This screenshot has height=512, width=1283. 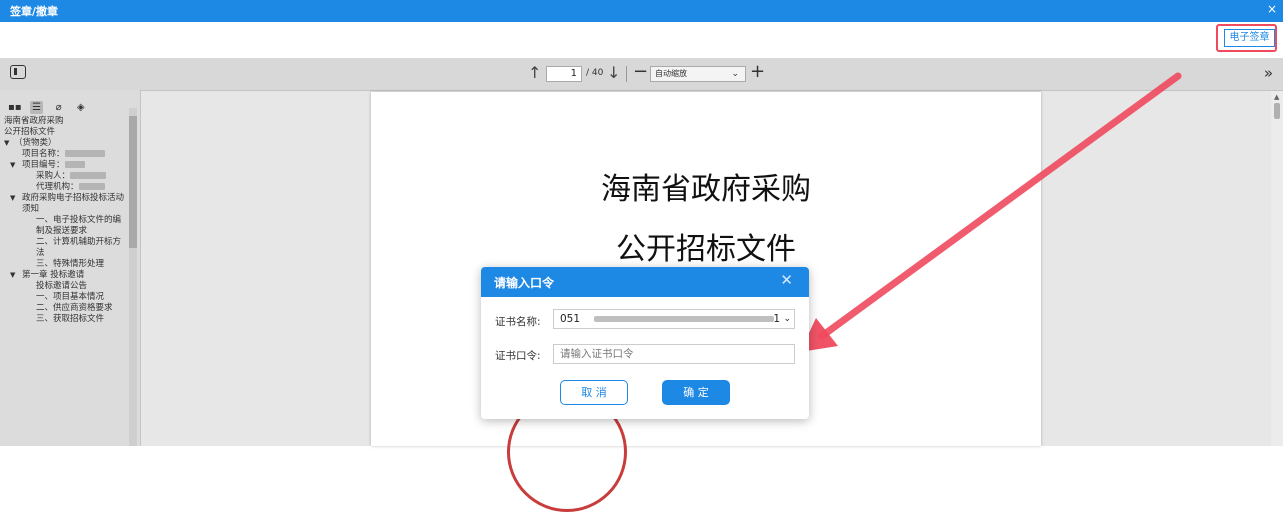 I want to click on outline-item-label: 投标邀请公告, so click(x=62, y=286).